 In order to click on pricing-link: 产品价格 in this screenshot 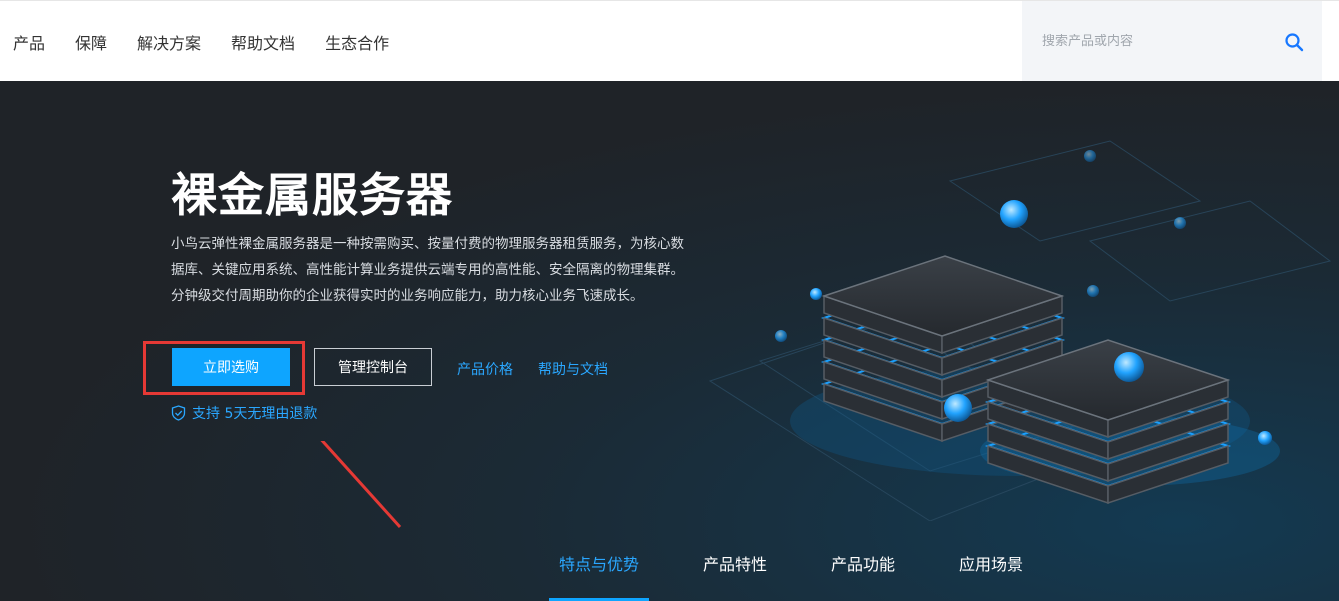, I will do `click(485, 369)`.